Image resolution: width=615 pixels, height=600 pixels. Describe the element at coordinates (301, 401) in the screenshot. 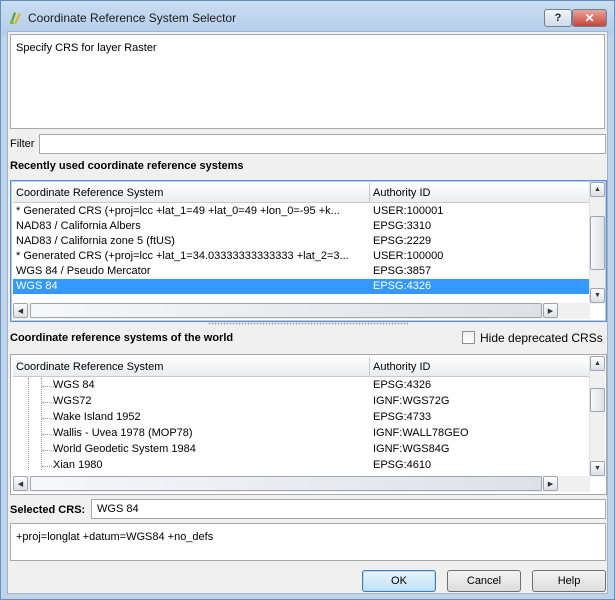

I see `world-row: WGS72 IGNF:WGS72G` at that location.